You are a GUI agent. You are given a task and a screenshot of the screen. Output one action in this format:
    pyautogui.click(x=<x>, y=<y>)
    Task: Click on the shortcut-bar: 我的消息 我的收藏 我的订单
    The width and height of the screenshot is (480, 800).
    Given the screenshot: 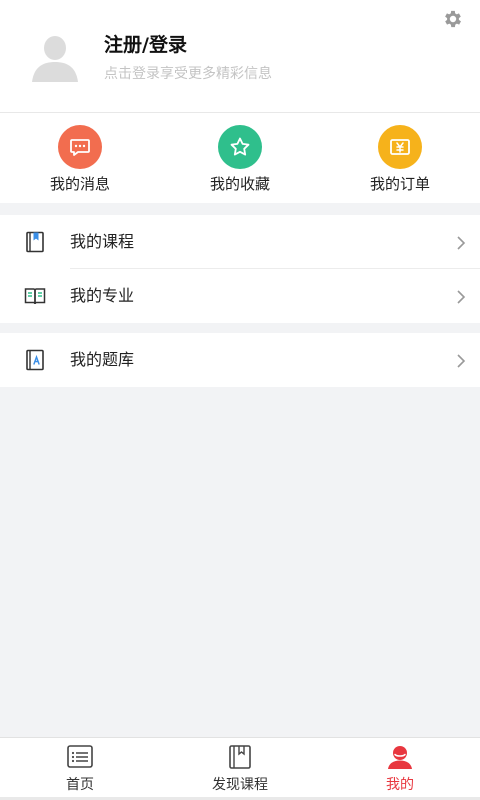 What is the action you would take?
    pyautogui.click(x=240, y=158)
    